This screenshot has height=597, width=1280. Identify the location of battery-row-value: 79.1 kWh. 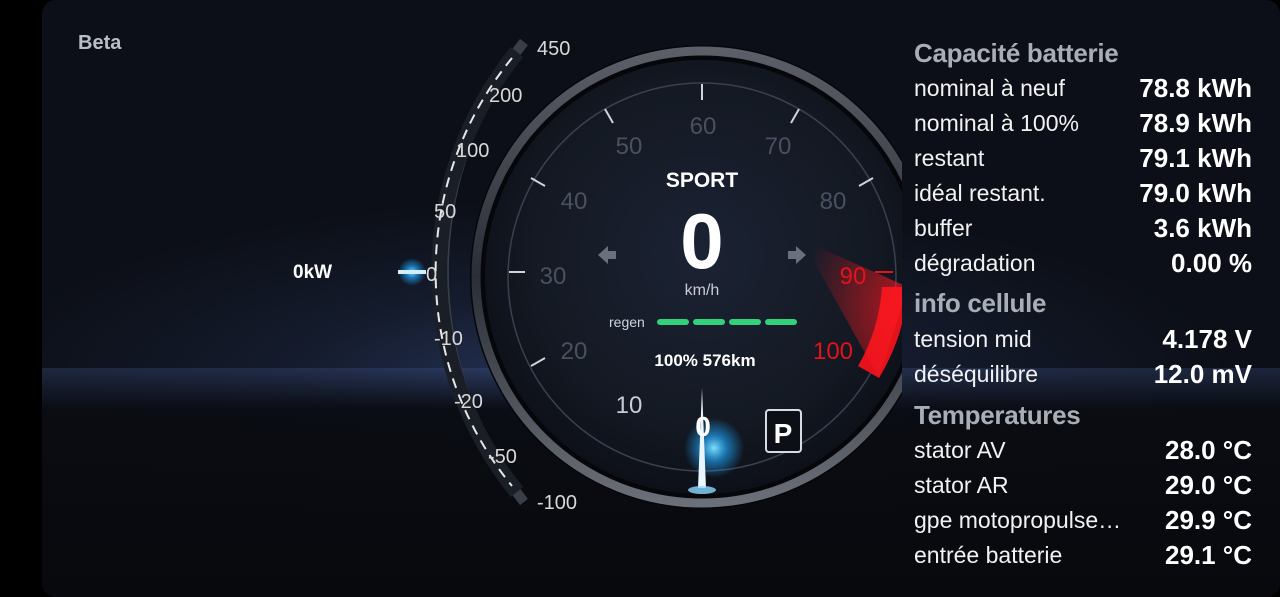
(1195, 158).